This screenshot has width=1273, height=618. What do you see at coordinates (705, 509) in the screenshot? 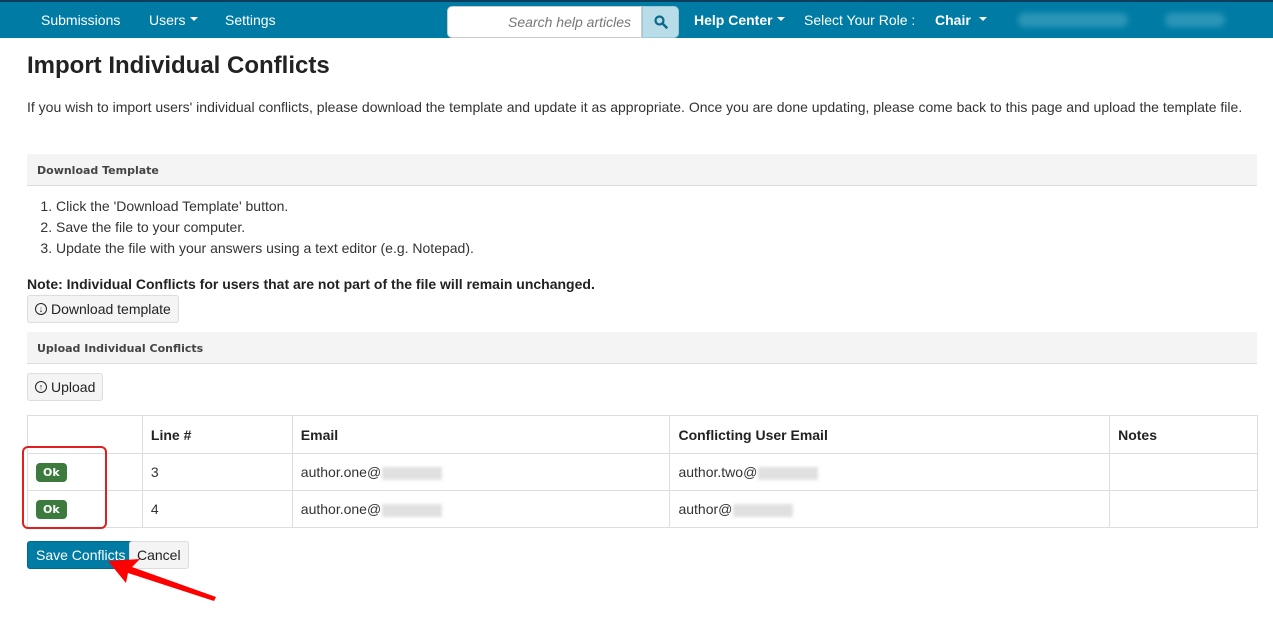
I see `conflicting-email-text: author@` at bounding box center [705, 509].